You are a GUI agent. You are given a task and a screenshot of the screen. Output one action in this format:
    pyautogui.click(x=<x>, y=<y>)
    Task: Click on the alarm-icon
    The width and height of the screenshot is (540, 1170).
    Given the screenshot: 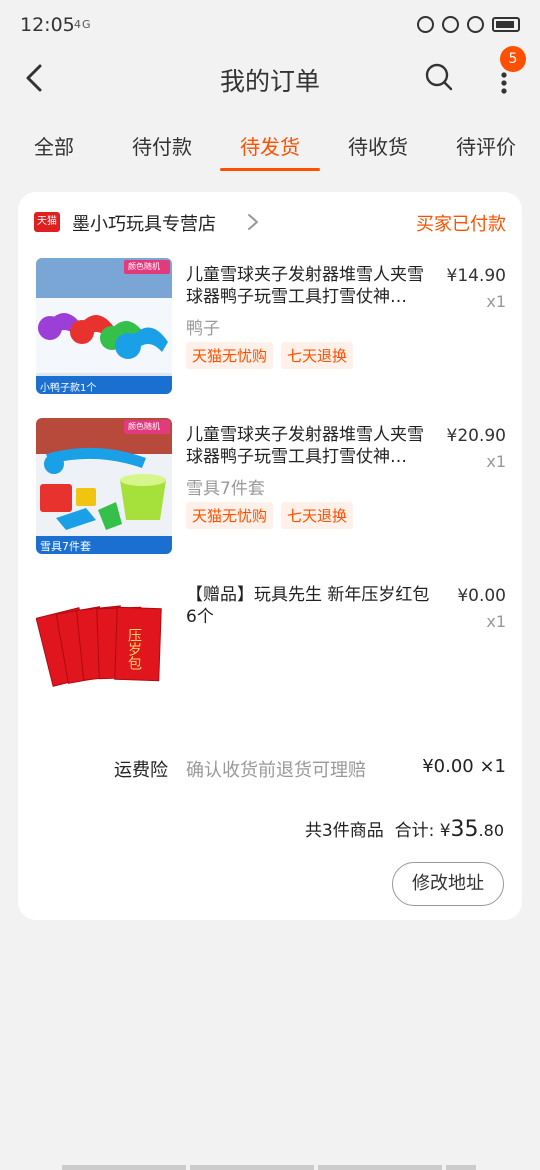 What is the action you would take?
    pyautogui.click(x=475, y=24)
    